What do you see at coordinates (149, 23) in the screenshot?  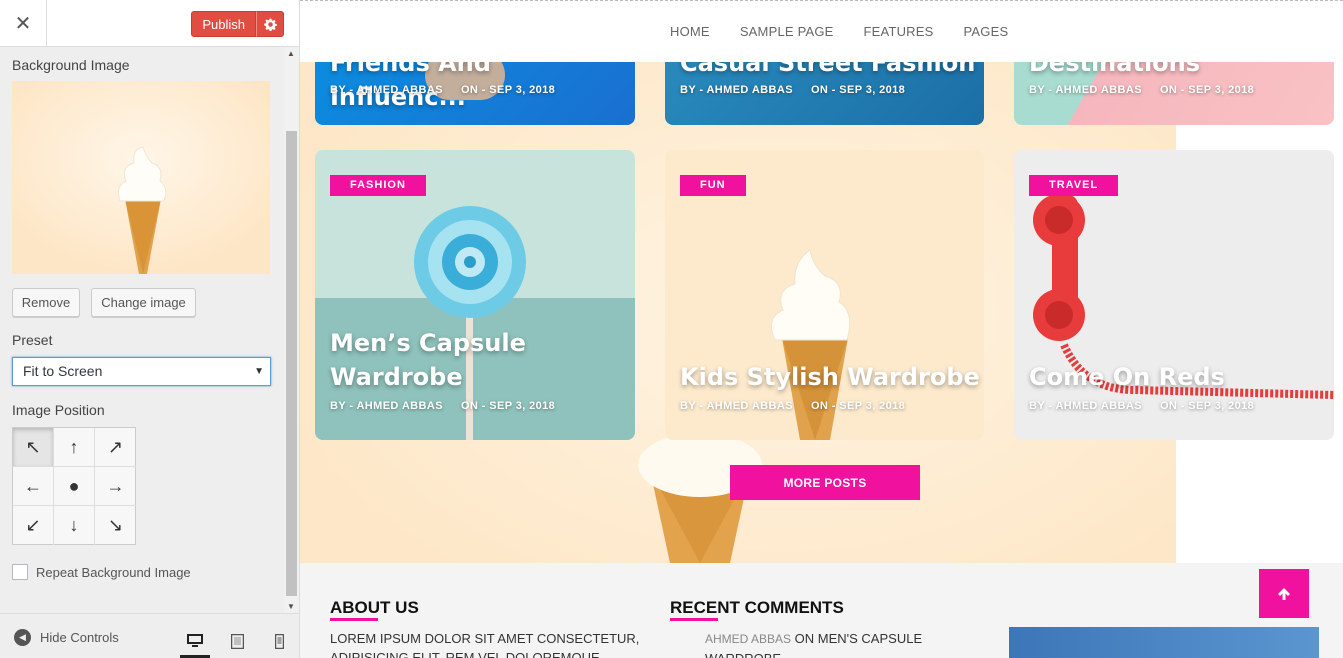 I see `customizer-header: ✕ Publish` at bounding box center [149, 23].